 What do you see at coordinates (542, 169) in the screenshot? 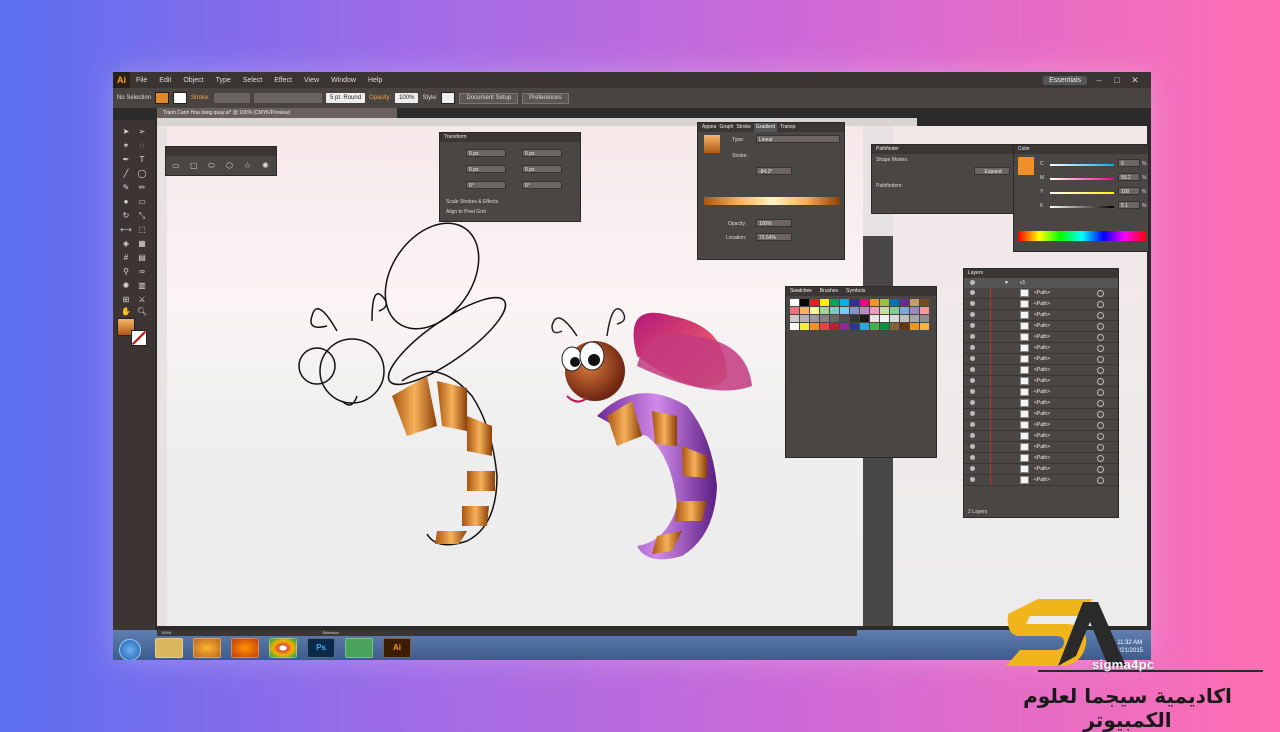
I see `height-field: 0 px` at bounding box center [542, 169].